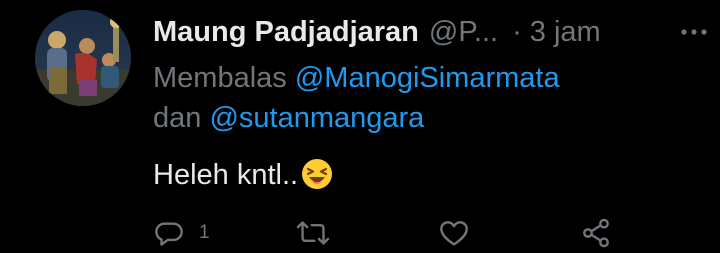  I want to click on avatar, so click(83, 58).